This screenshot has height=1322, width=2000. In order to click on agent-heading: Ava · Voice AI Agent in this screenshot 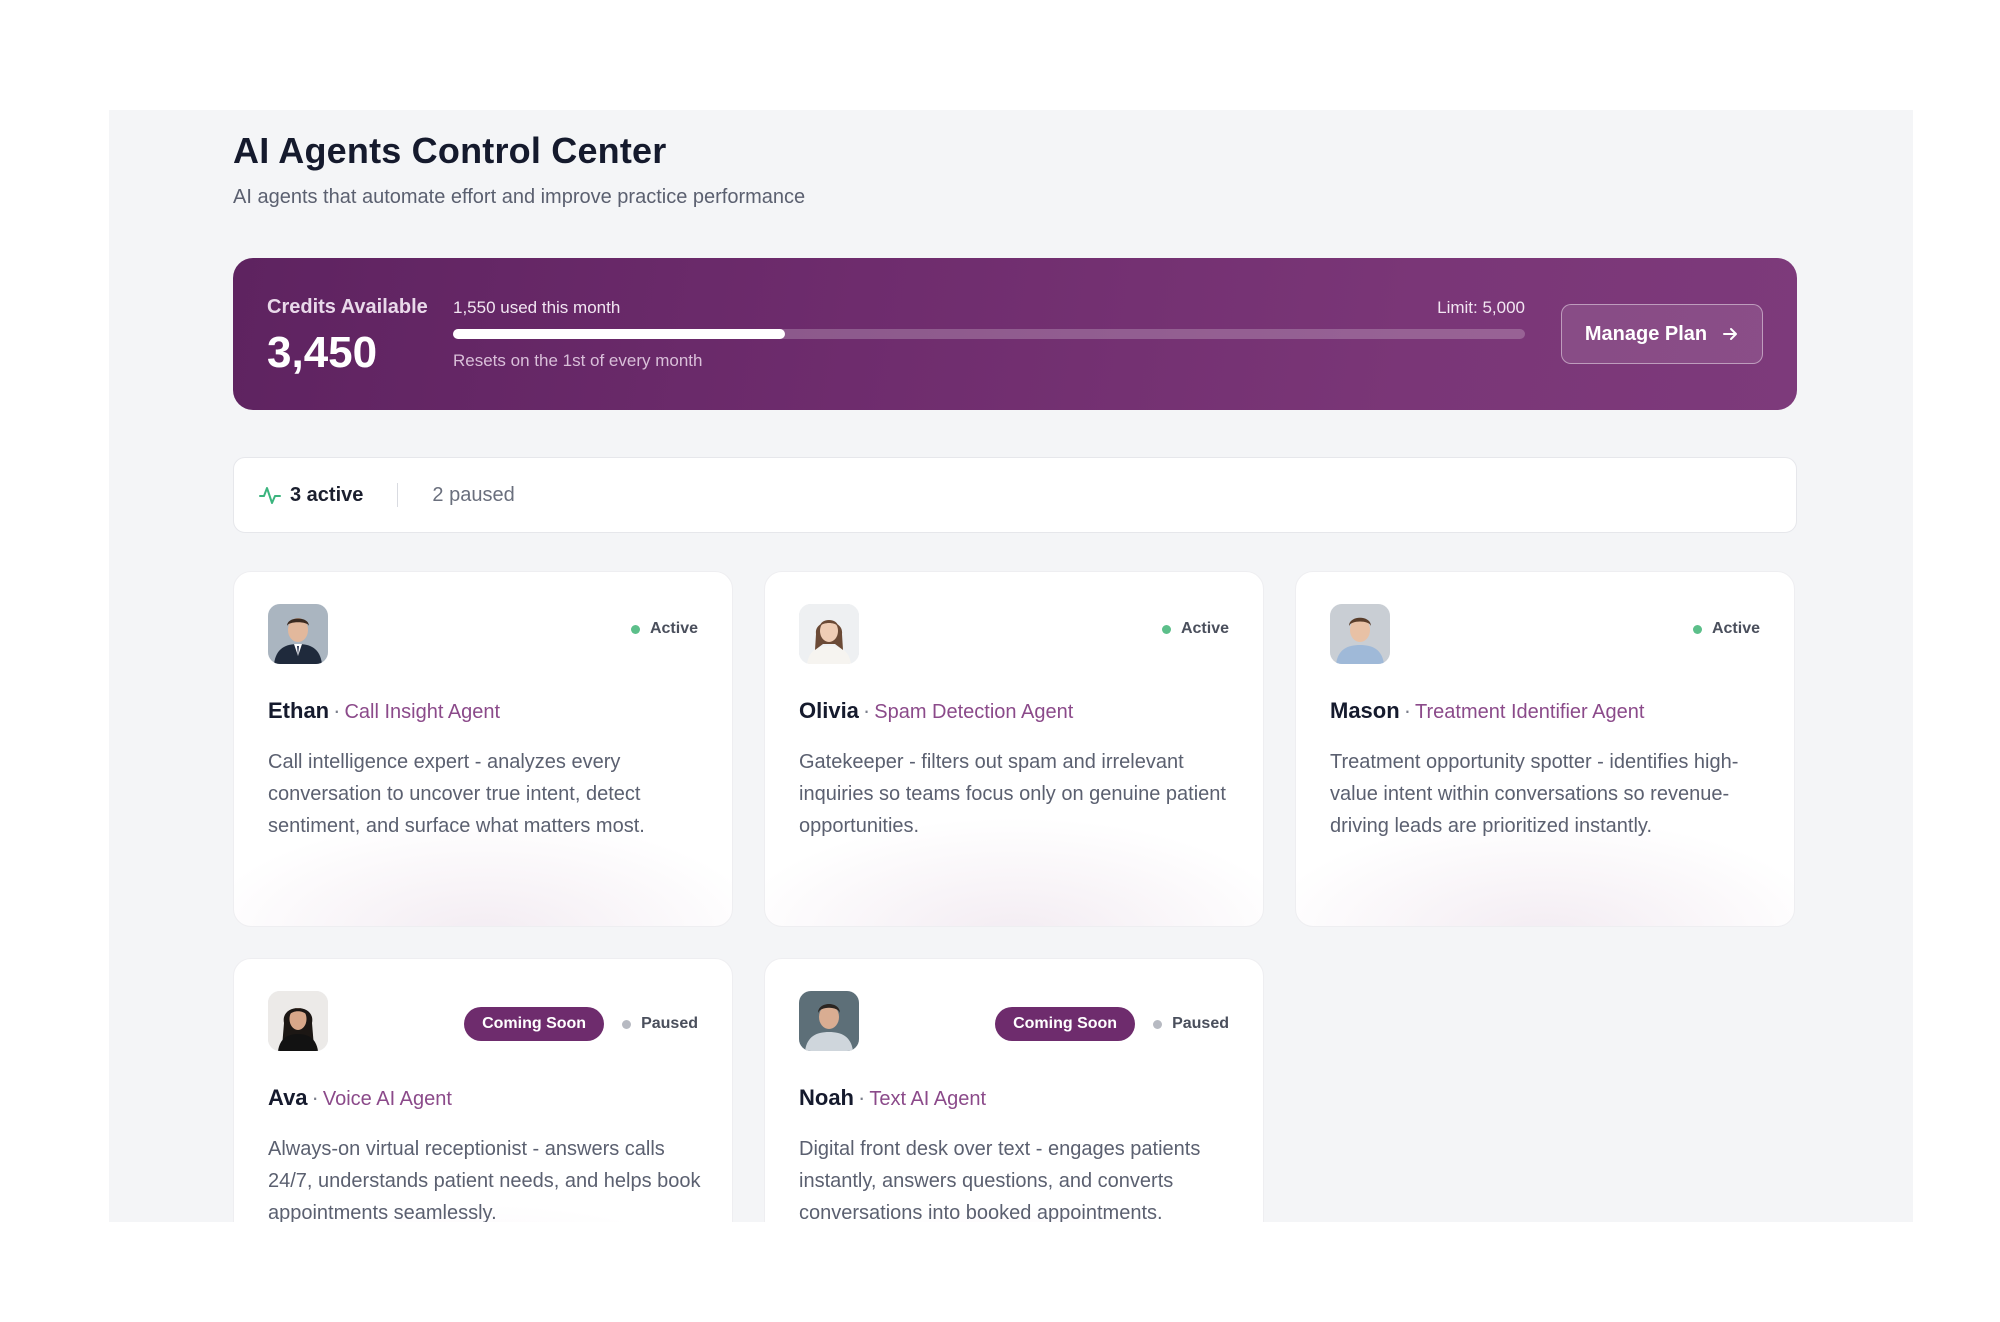, I will do `click(360, 1098)`.